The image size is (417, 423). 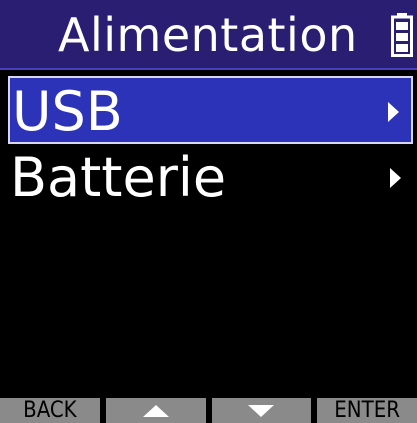 I want to click on down-button, so click(x=261, y=410).